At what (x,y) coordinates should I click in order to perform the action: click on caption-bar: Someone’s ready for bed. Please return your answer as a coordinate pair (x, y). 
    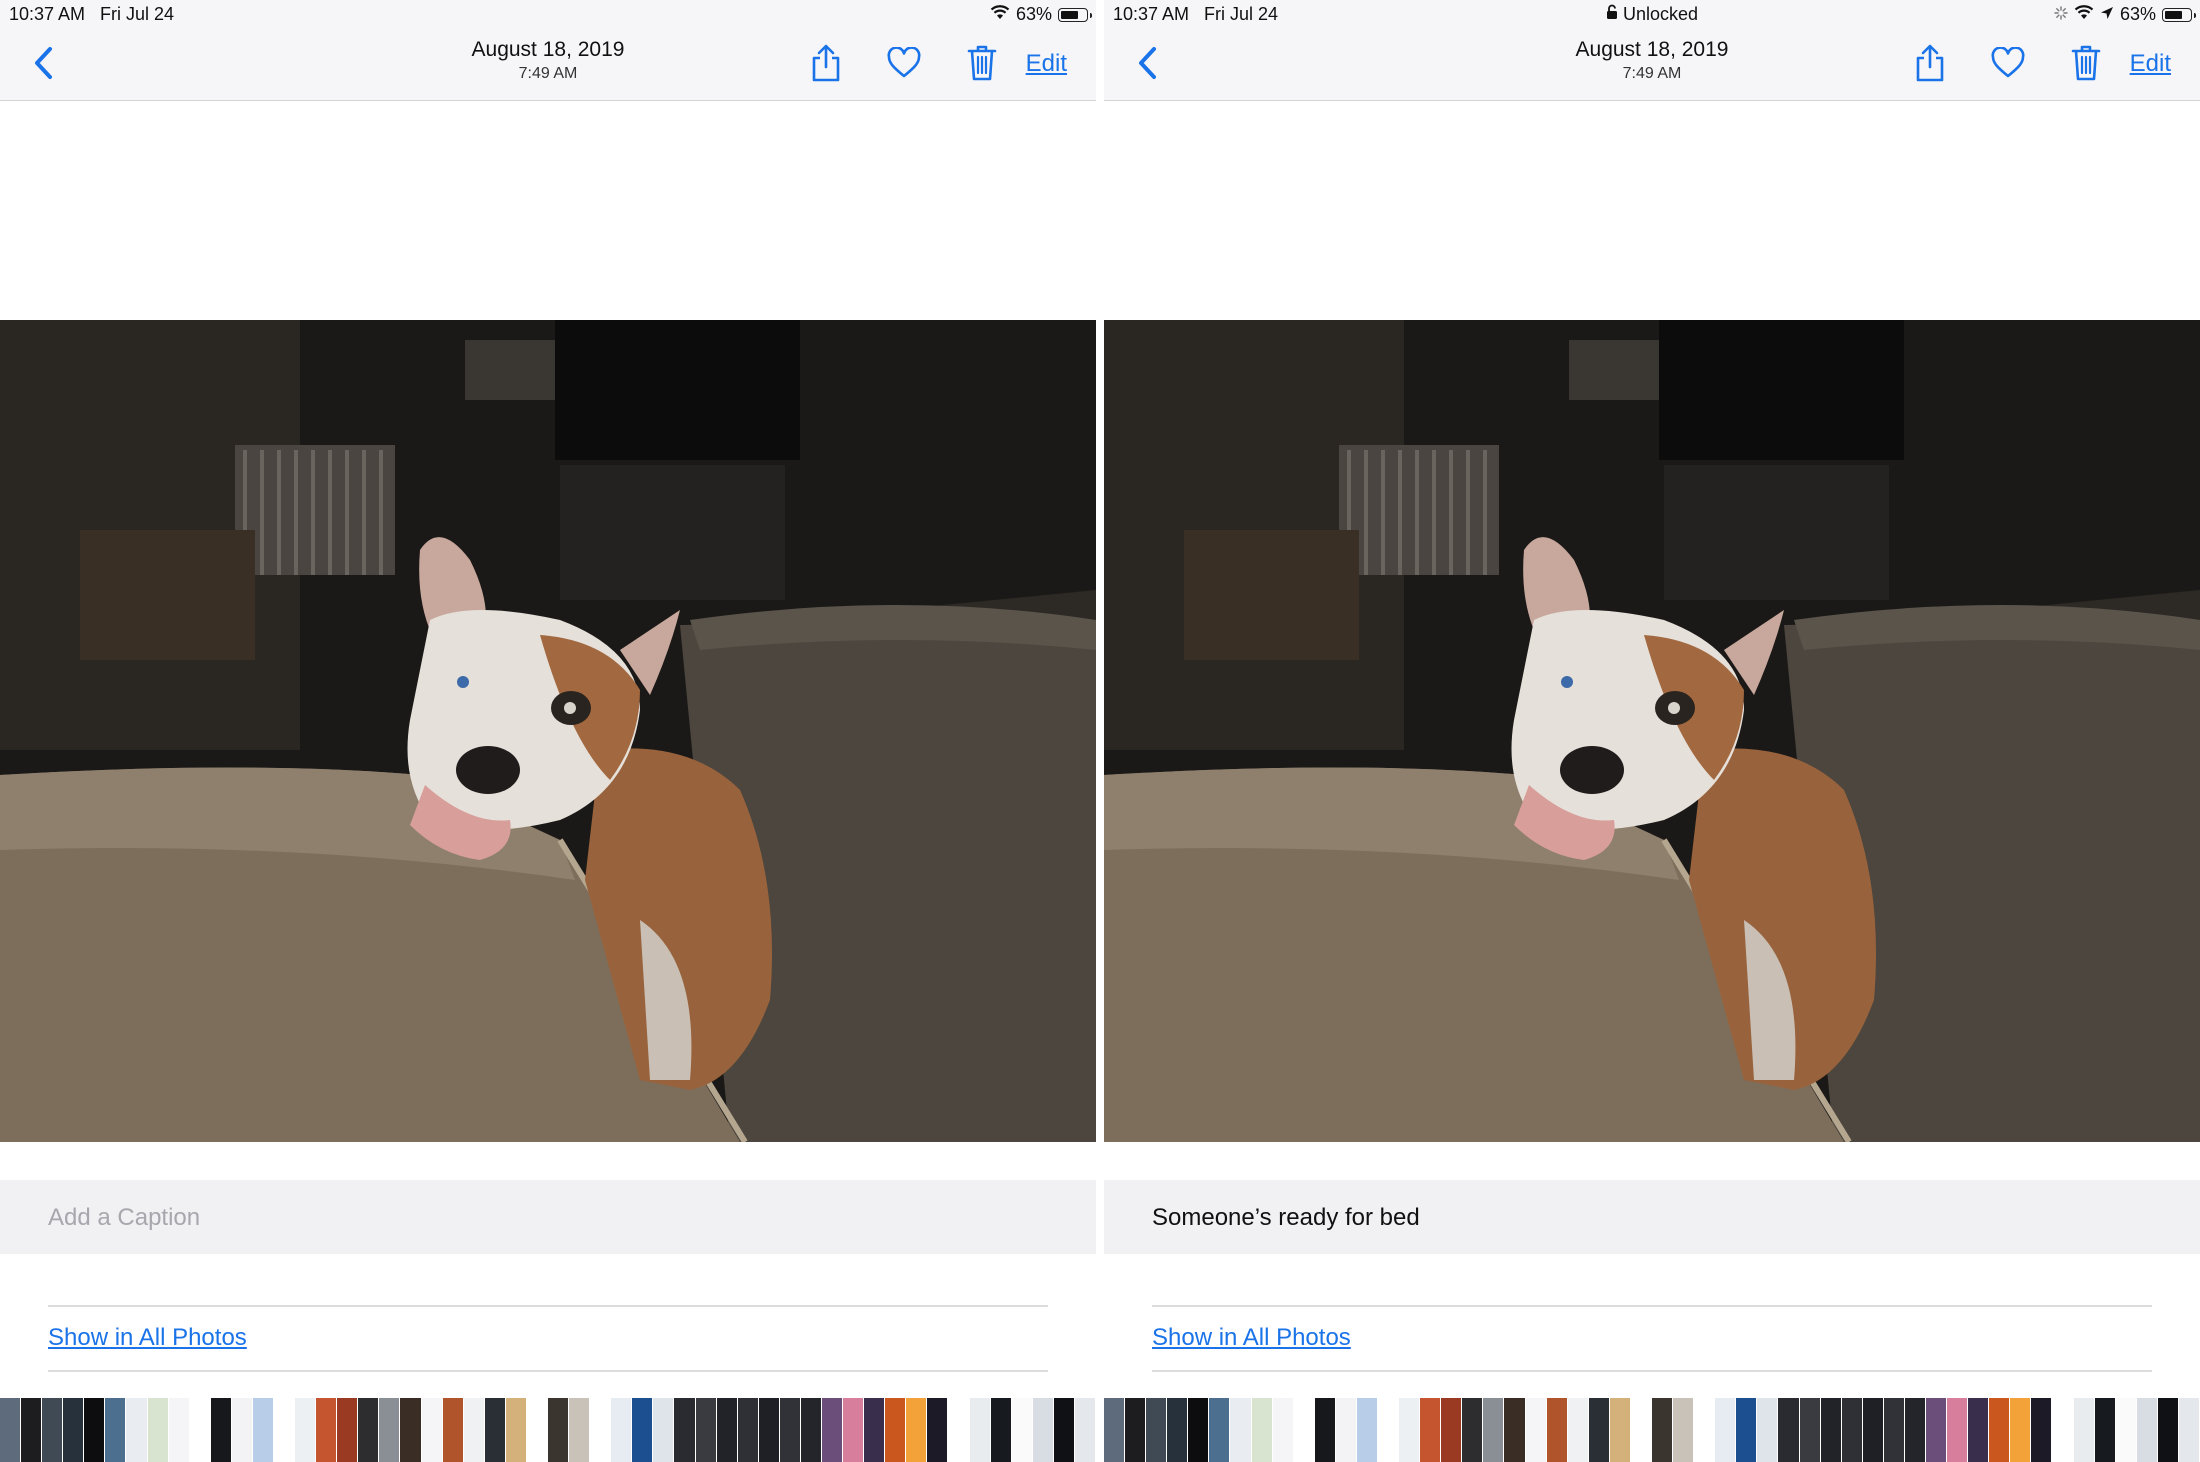
    Looking at the image, I should click on (1652, 1217).